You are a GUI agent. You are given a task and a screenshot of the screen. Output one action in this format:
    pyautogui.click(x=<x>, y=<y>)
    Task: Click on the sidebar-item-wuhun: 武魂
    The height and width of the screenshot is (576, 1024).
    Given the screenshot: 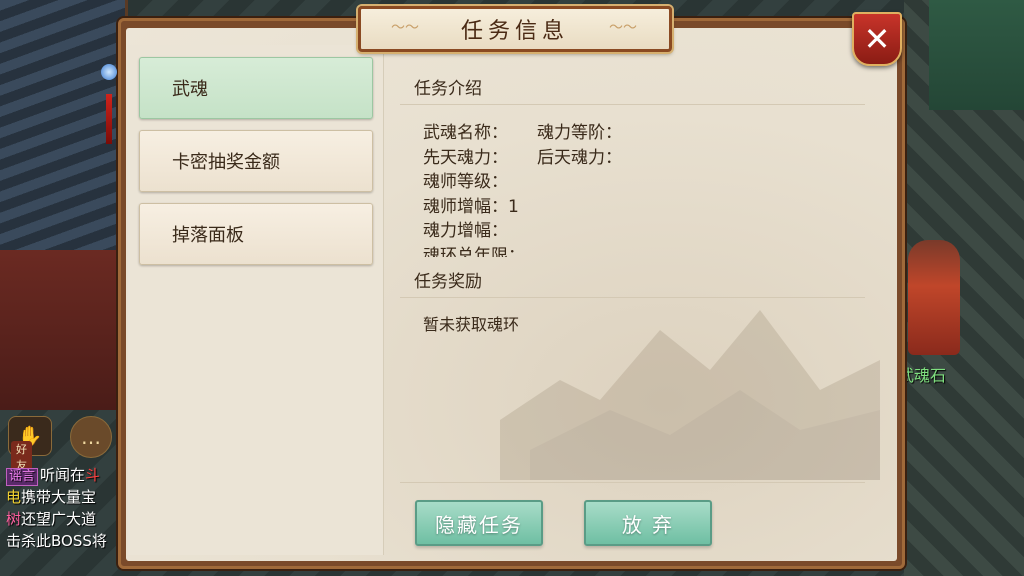 What is the action you would take?
    pyautogui.click(x=256, y=88)
    